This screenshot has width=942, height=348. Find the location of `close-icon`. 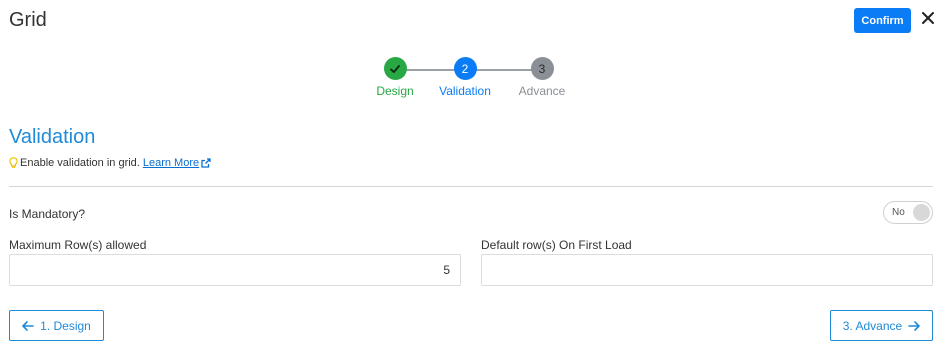

close-icon is located at coordinates (928, 18).